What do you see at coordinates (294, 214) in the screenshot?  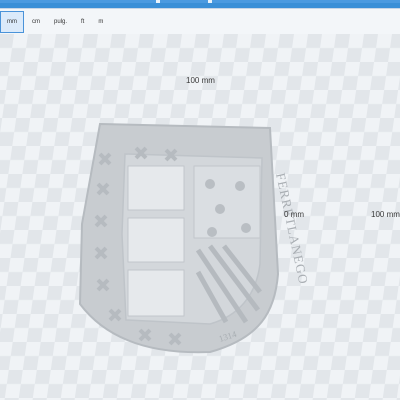 I see `dimension-label-center: 0 mm` at bounding box center [294, 214].